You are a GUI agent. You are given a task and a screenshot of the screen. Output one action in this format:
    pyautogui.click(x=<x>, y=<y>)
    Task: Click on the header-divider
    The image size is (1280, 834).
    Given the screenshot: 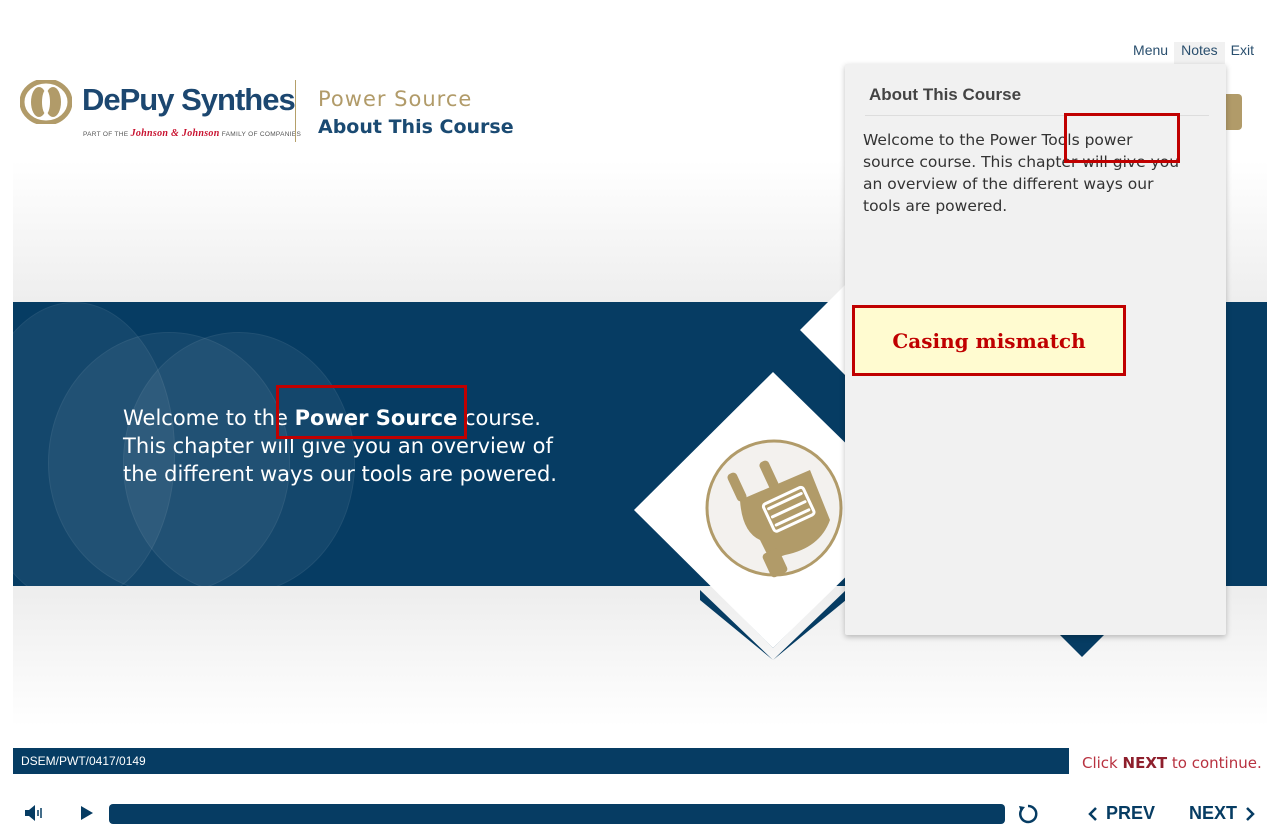 What is the action you would take?
    pyautogui.click(x=295, y=111)
    